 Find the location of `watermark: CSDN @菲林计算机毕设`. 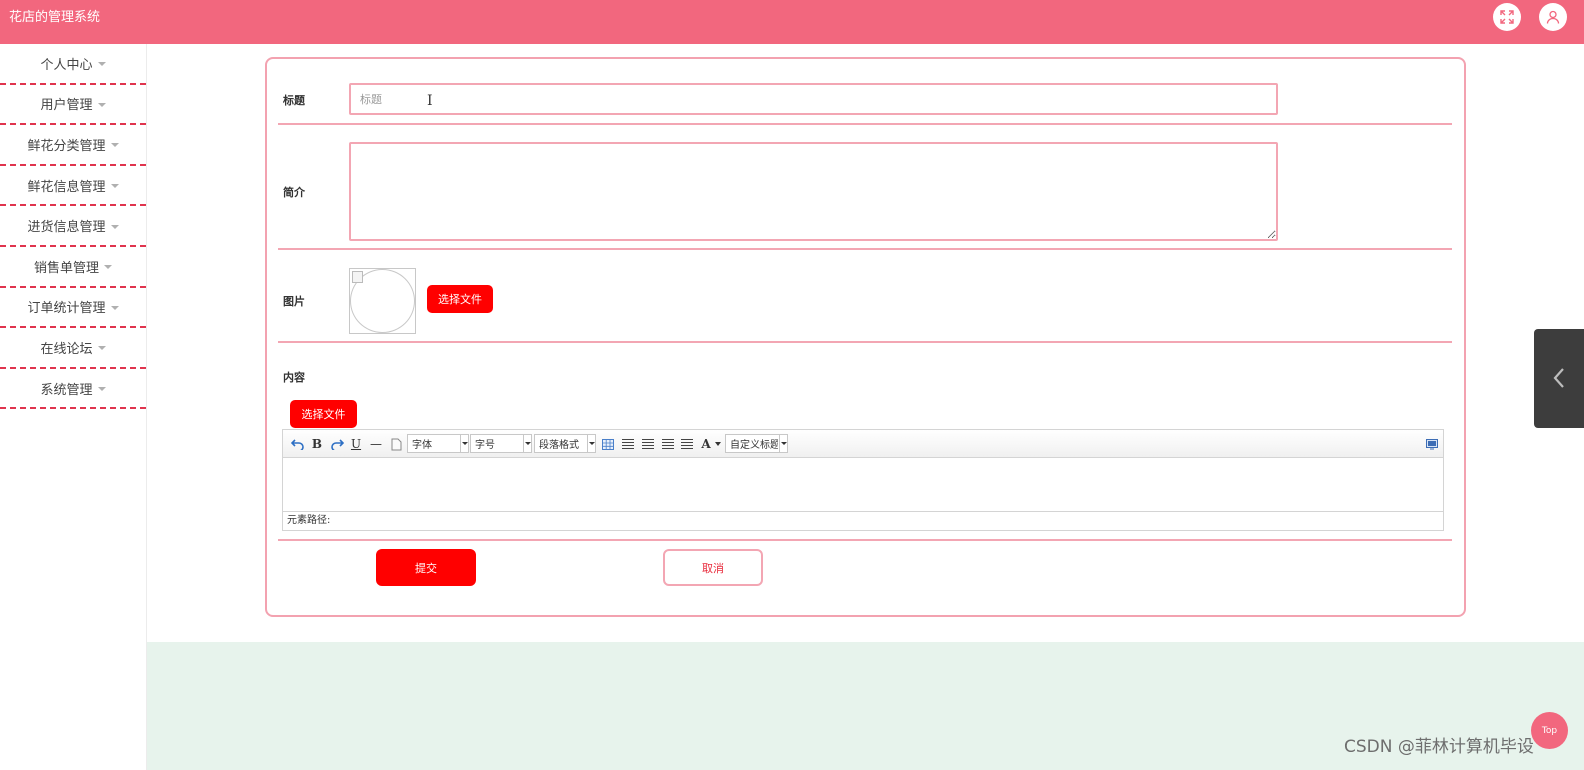

watermark: CSDN @菲林计算机毕设 is located at coordinates (1439, 747).